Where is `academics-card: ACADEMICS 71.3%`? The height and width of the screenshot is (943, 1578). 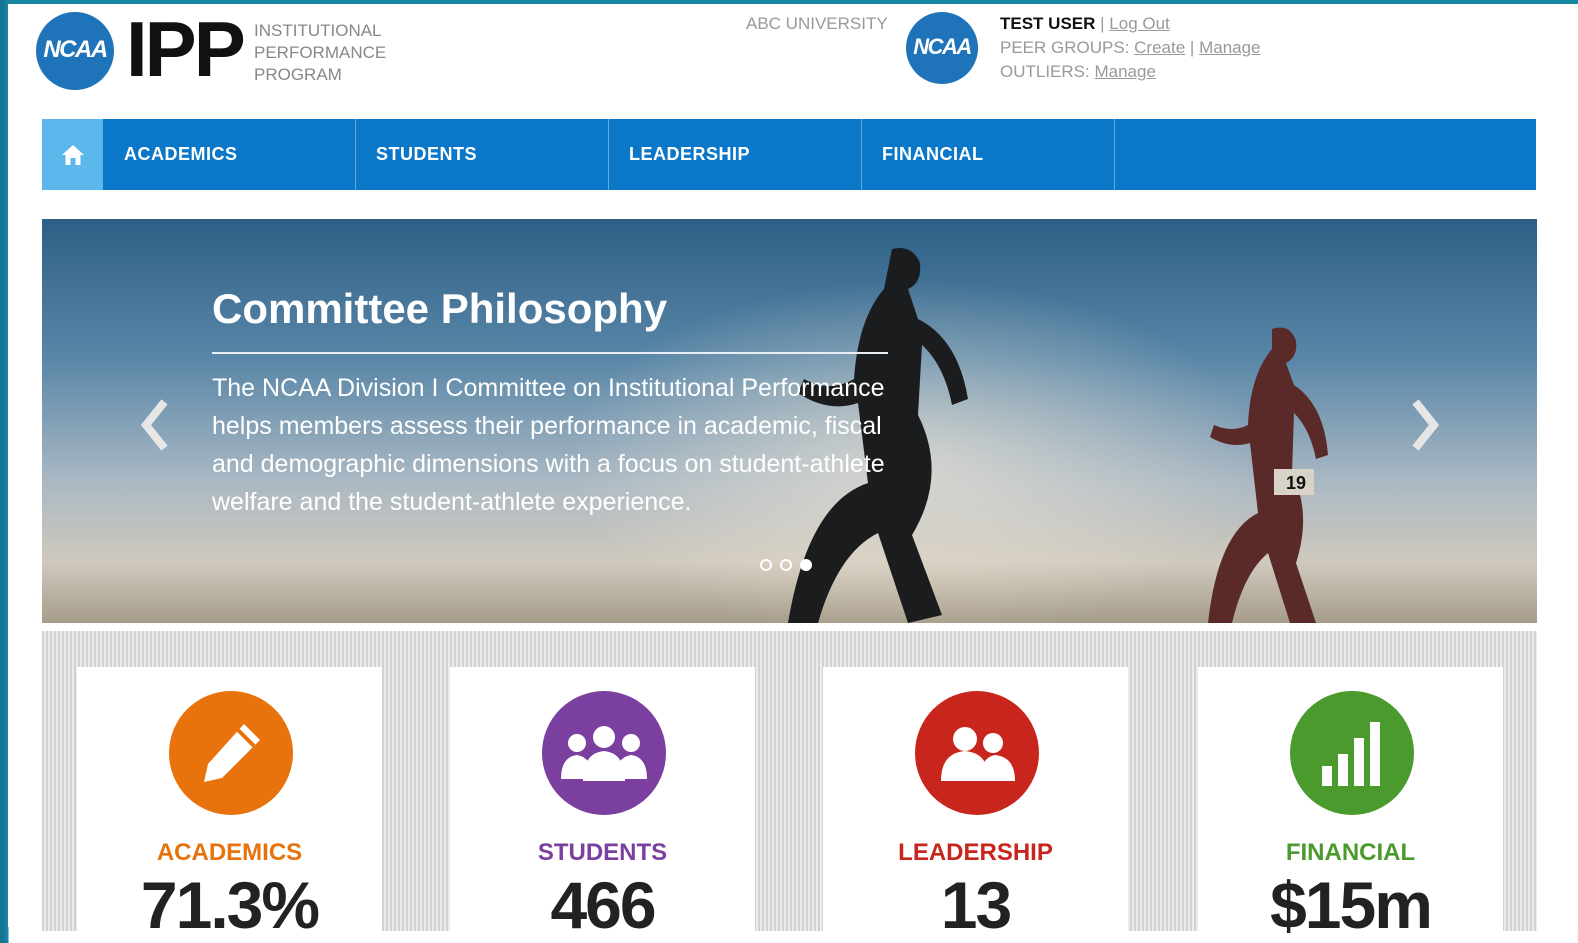 academics-card: ACADEMICS 71.3% is located at coordinates (229, 804).